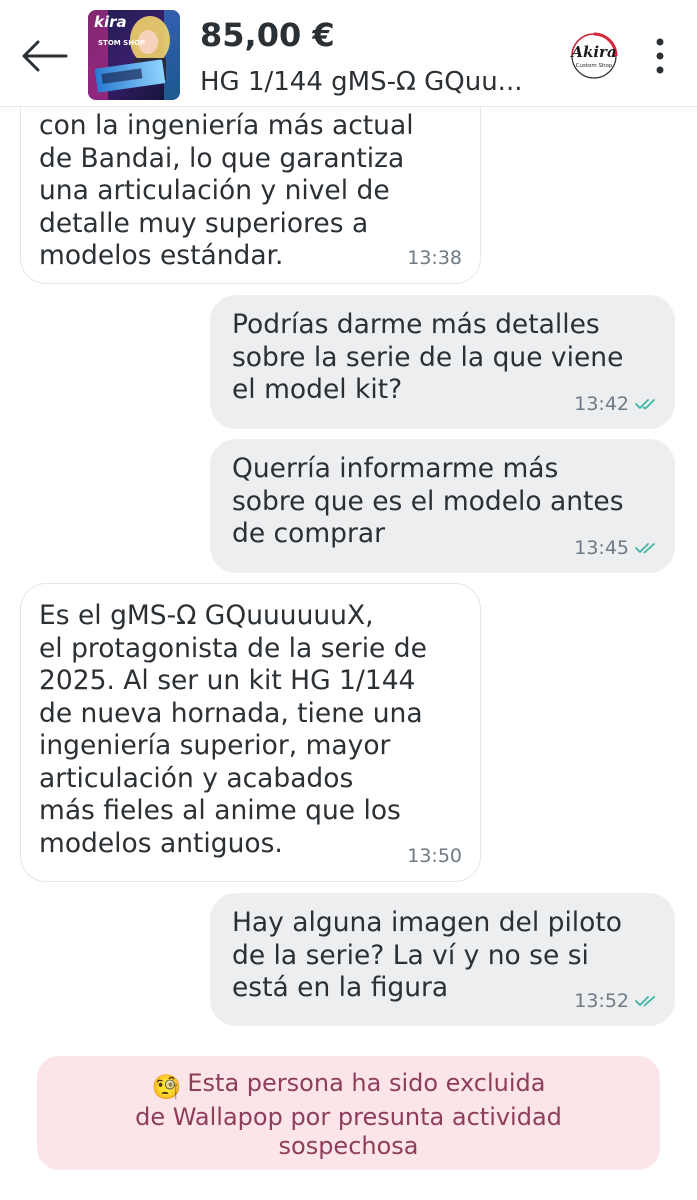 The height and width of the screenshot is (1200, 697). What do you see at coordinates (267, 35) in the screenshot?
I see `product-price: 85,00 €` at bounding box center [267, 35].